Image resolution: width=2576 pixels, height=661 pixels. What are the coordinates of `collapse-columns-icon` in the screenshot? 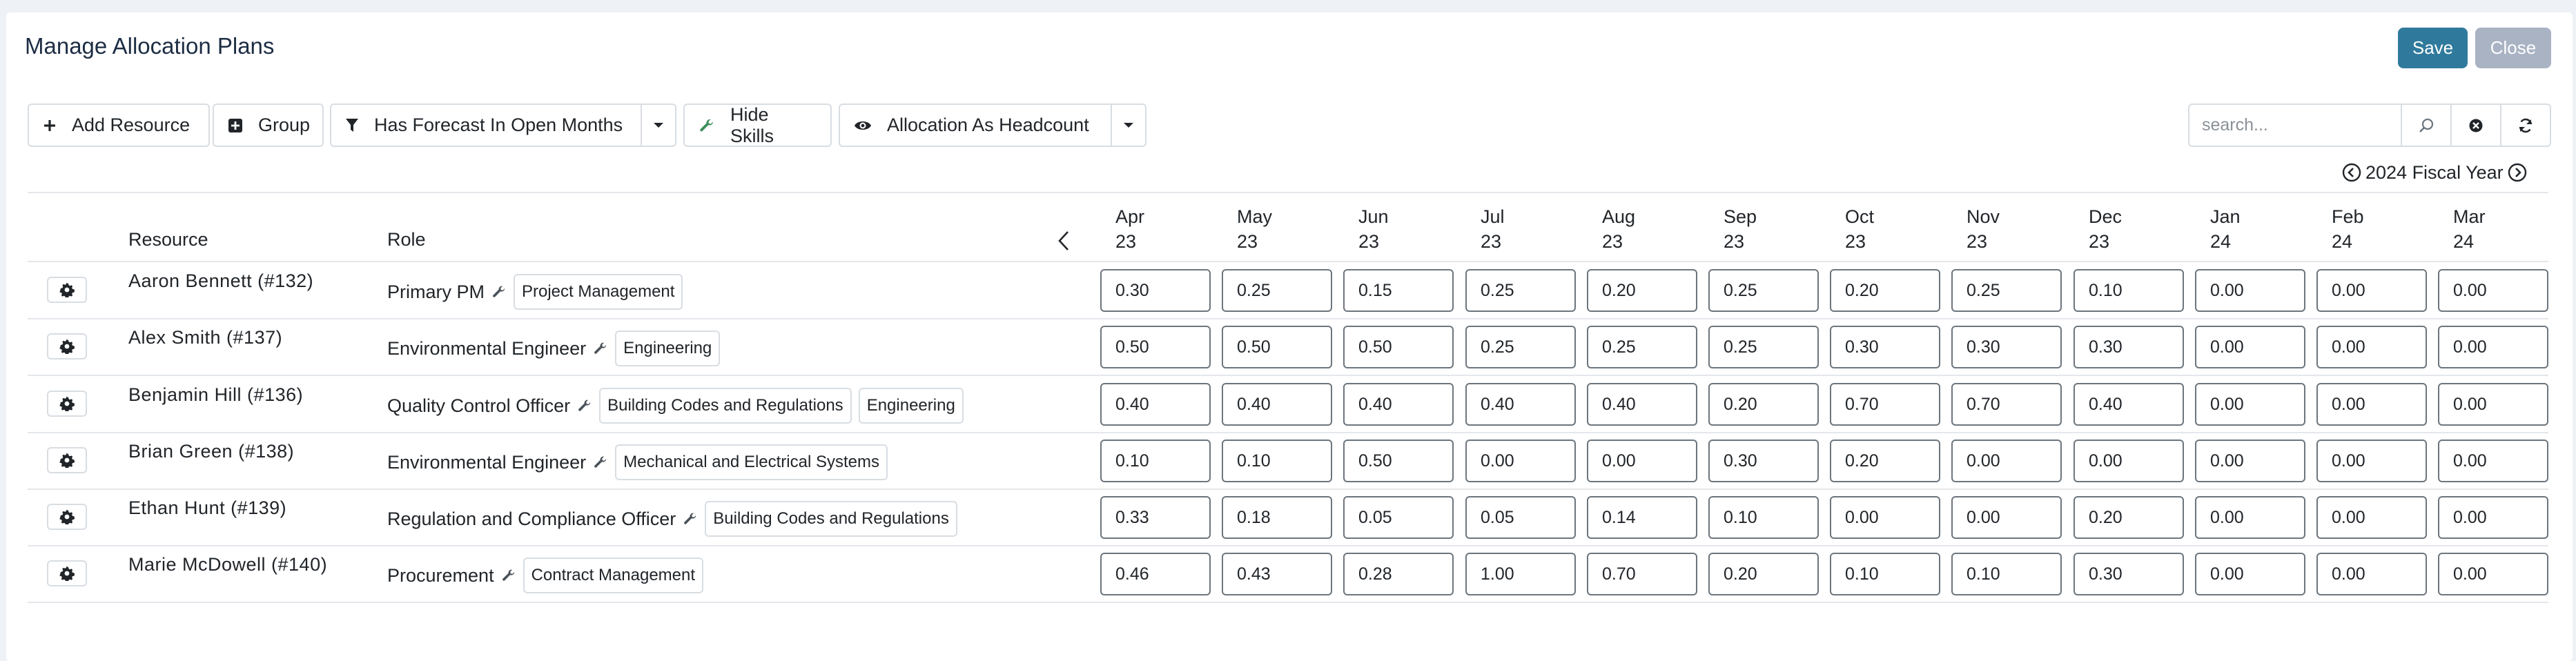 It's located at (1063, 242).